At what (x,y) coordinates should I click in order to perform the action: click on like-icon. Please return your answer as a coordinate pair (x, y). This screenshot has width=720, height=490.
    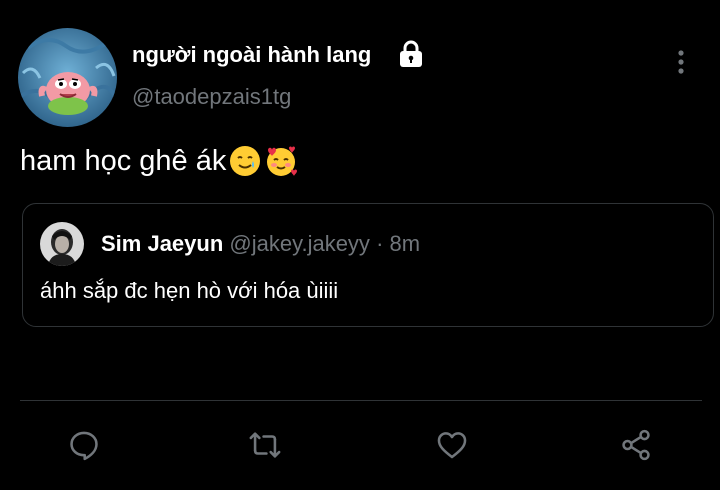
    Looking at the image, I should click on (452, 445).